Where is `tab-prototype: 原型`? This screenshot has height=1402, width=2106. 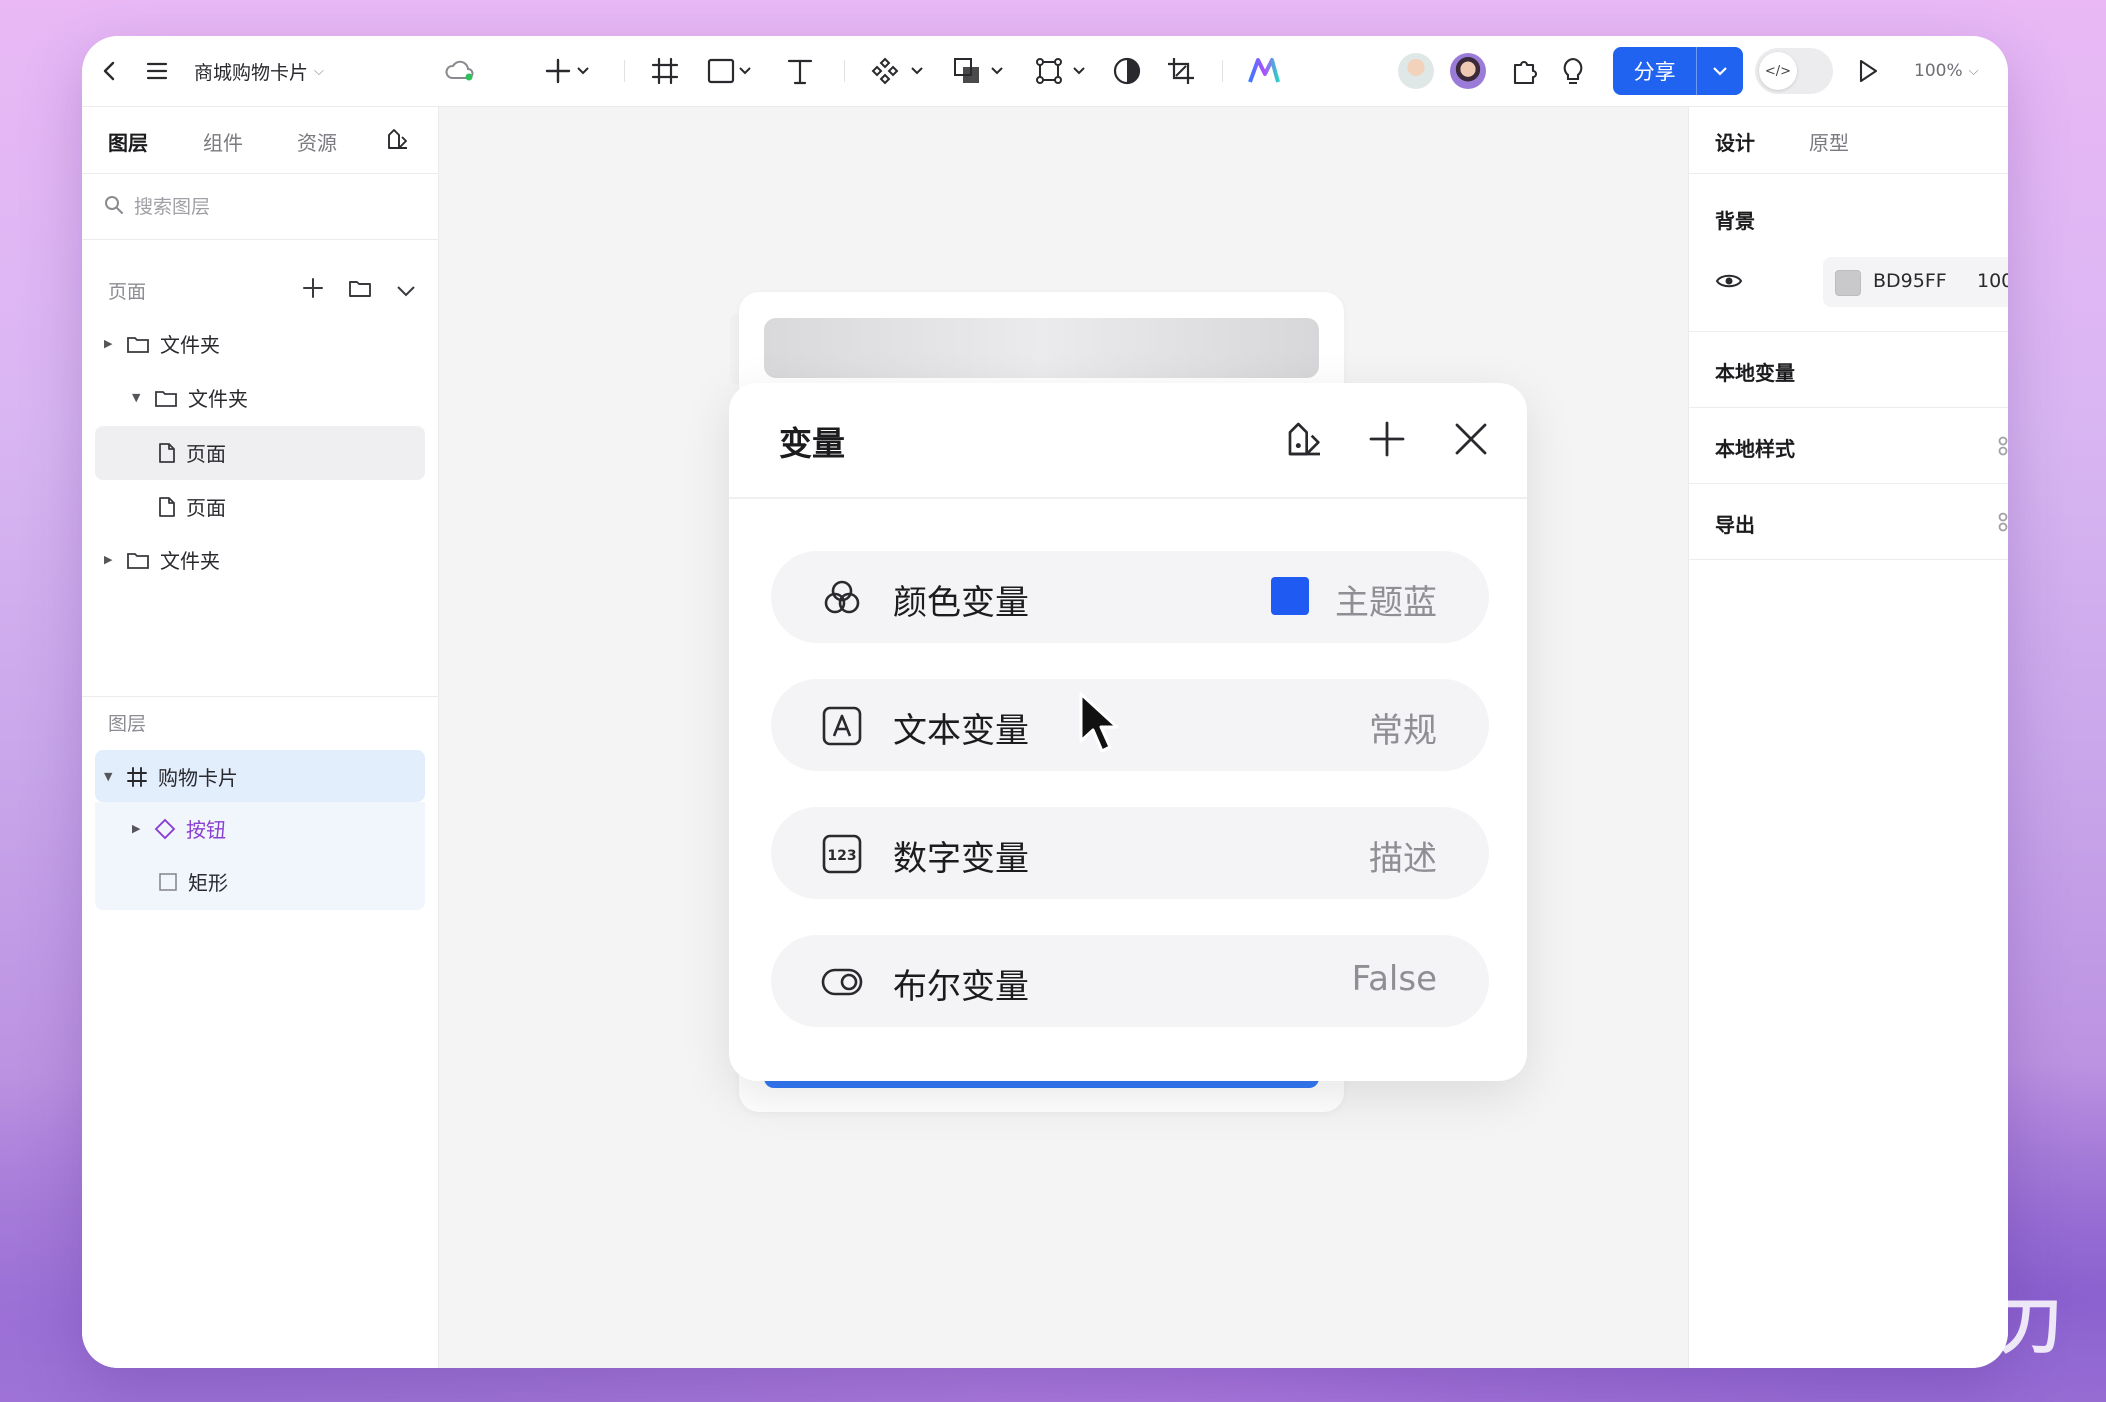 tab-prototype: 原型 is located at coordinates (1829, 141).